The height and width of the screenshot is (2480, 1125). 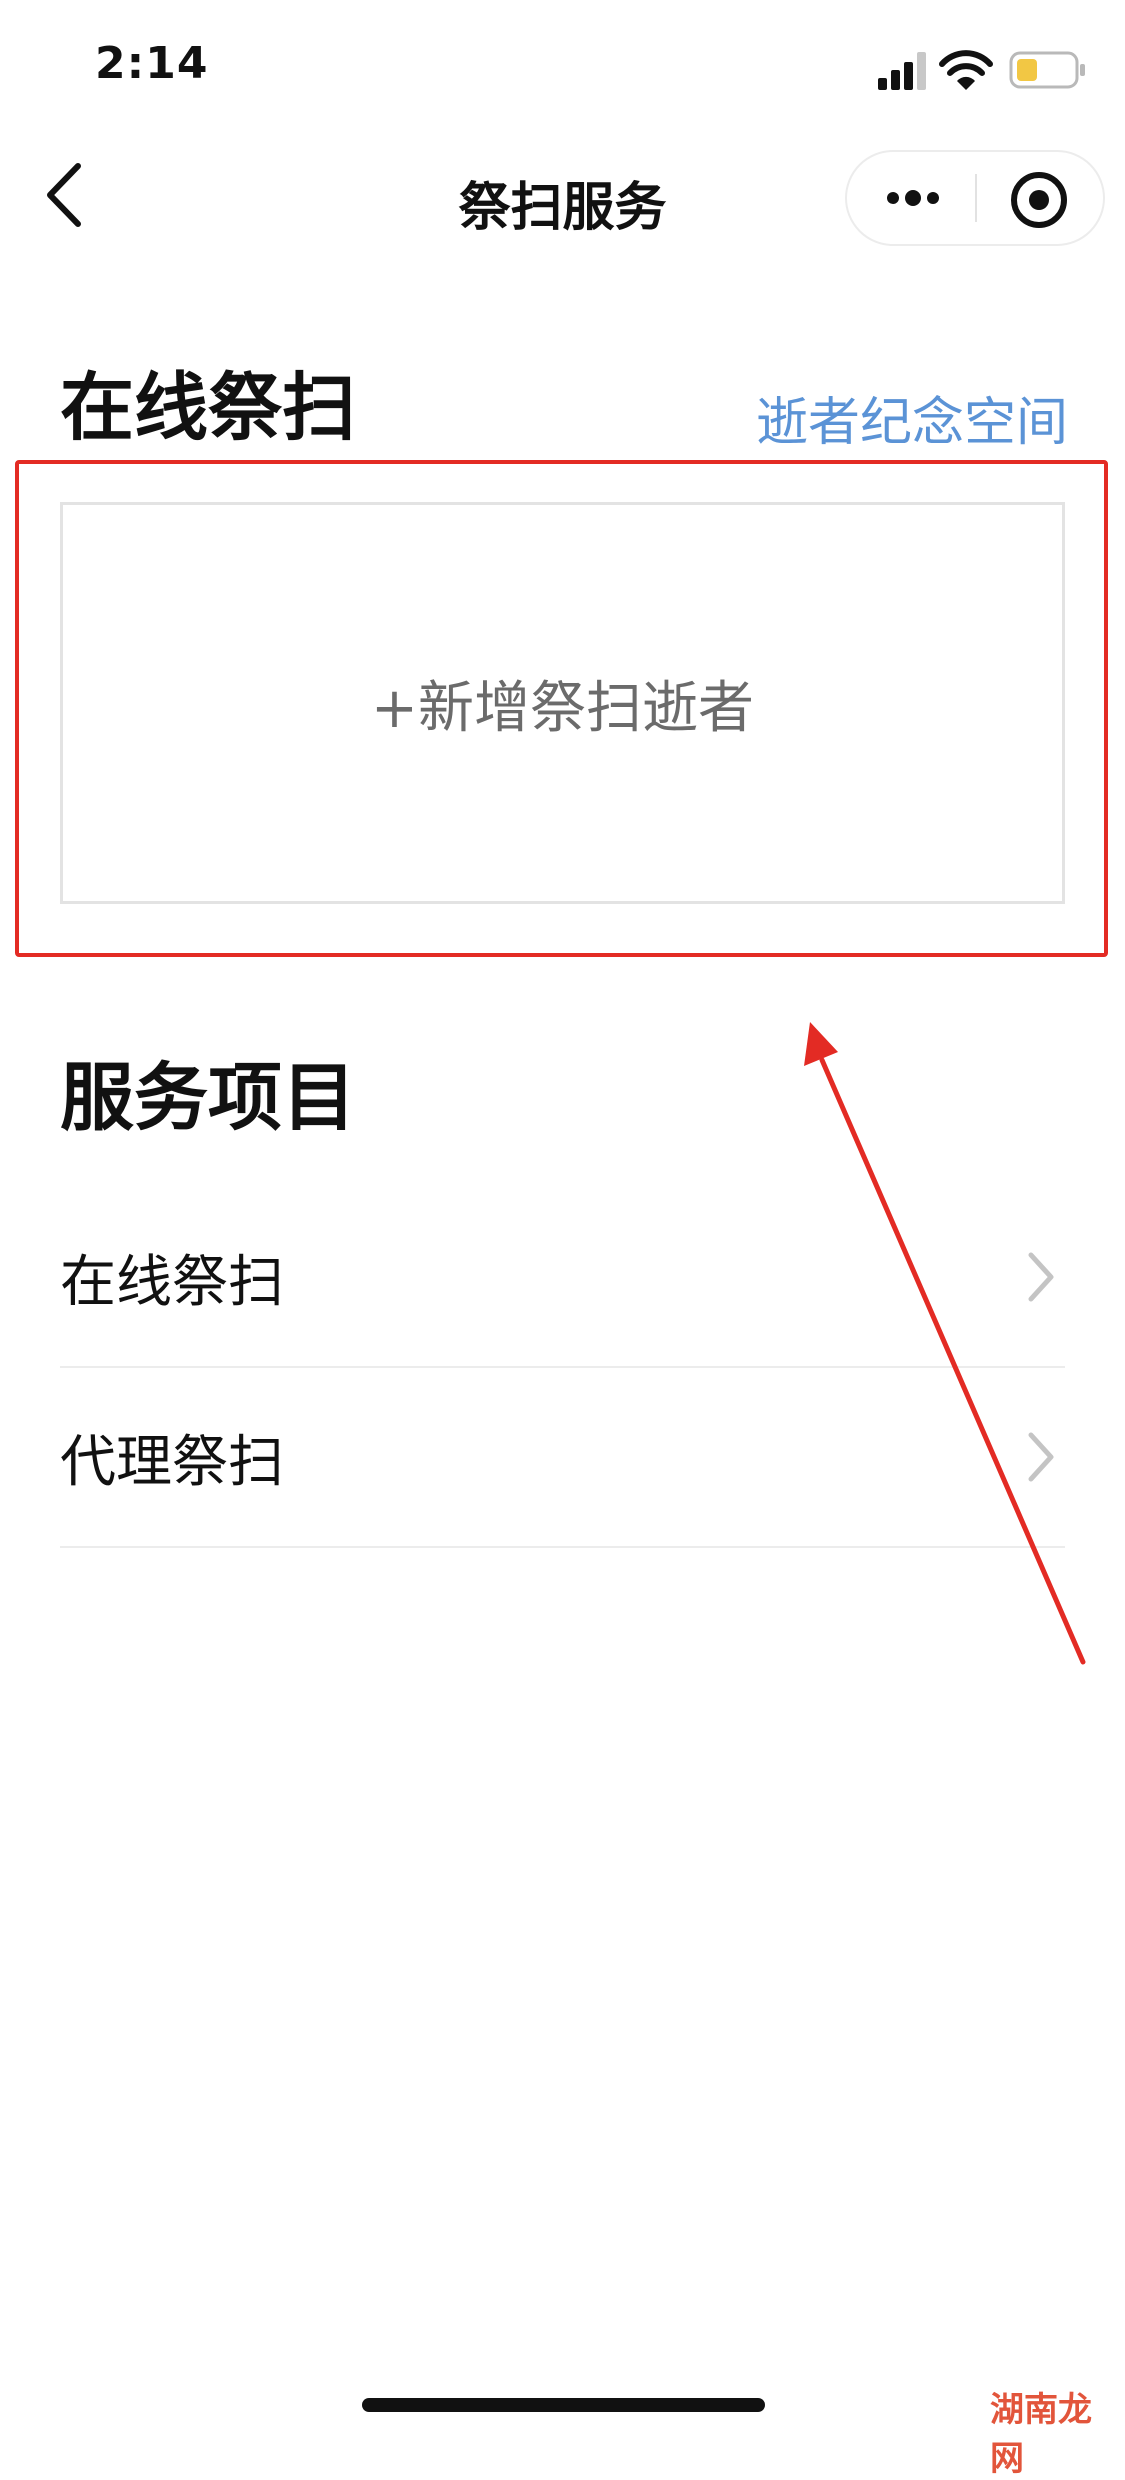 I want to click on wifi-icon, so click(x=966, y=70).